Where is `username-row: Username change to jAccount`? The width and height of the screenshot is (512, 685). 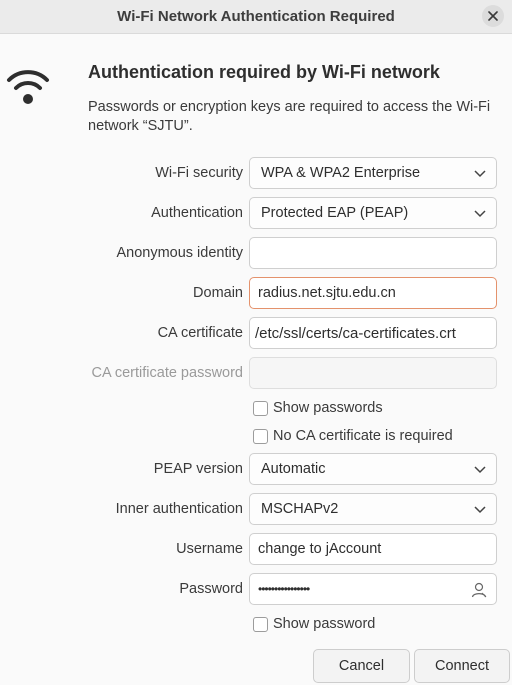 username-row: Username change to jAccount is located at coordinates (256, 550).